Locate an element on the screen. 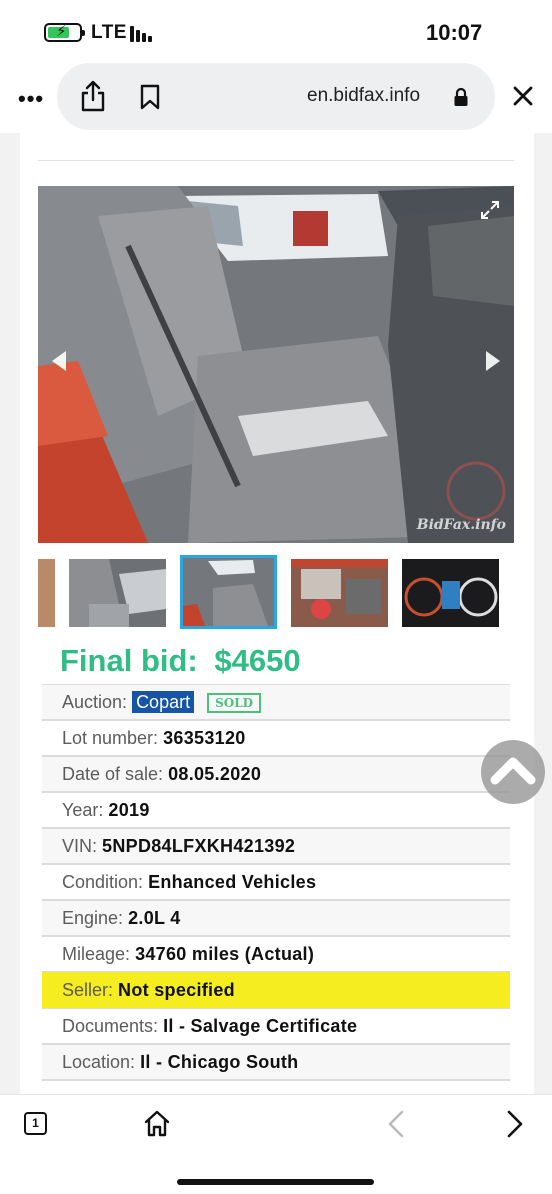  detail-label: Seller: is located at coordinates (88, 990).